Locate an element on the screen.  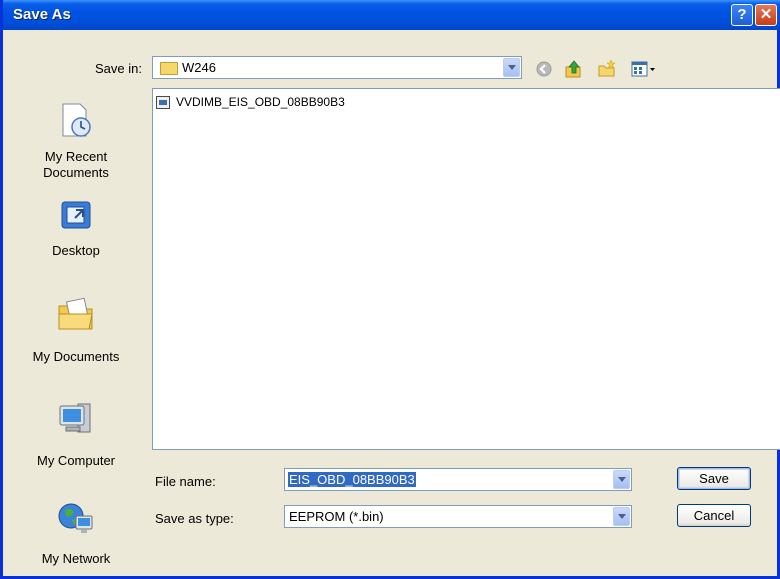
file-name-field: EIS_OBD_08BB90B3 is located at coordinates (458, 479).